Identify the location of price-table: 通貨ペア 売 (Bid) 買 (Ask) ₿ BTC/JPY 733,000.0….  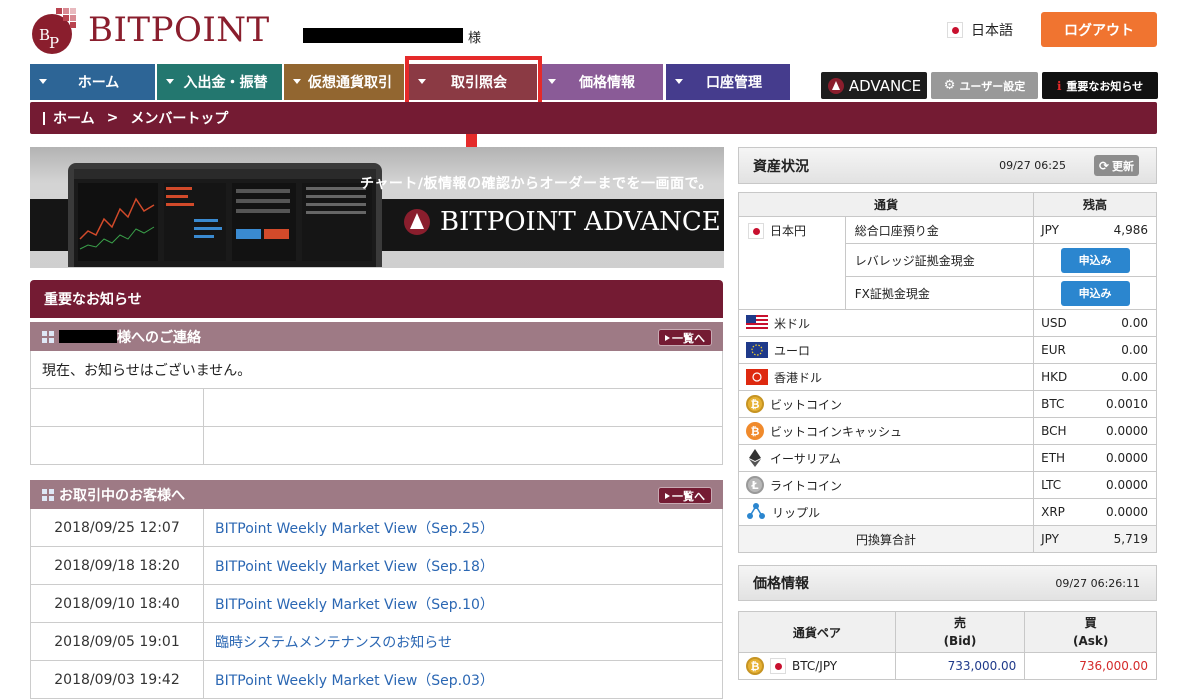
(947, 645).